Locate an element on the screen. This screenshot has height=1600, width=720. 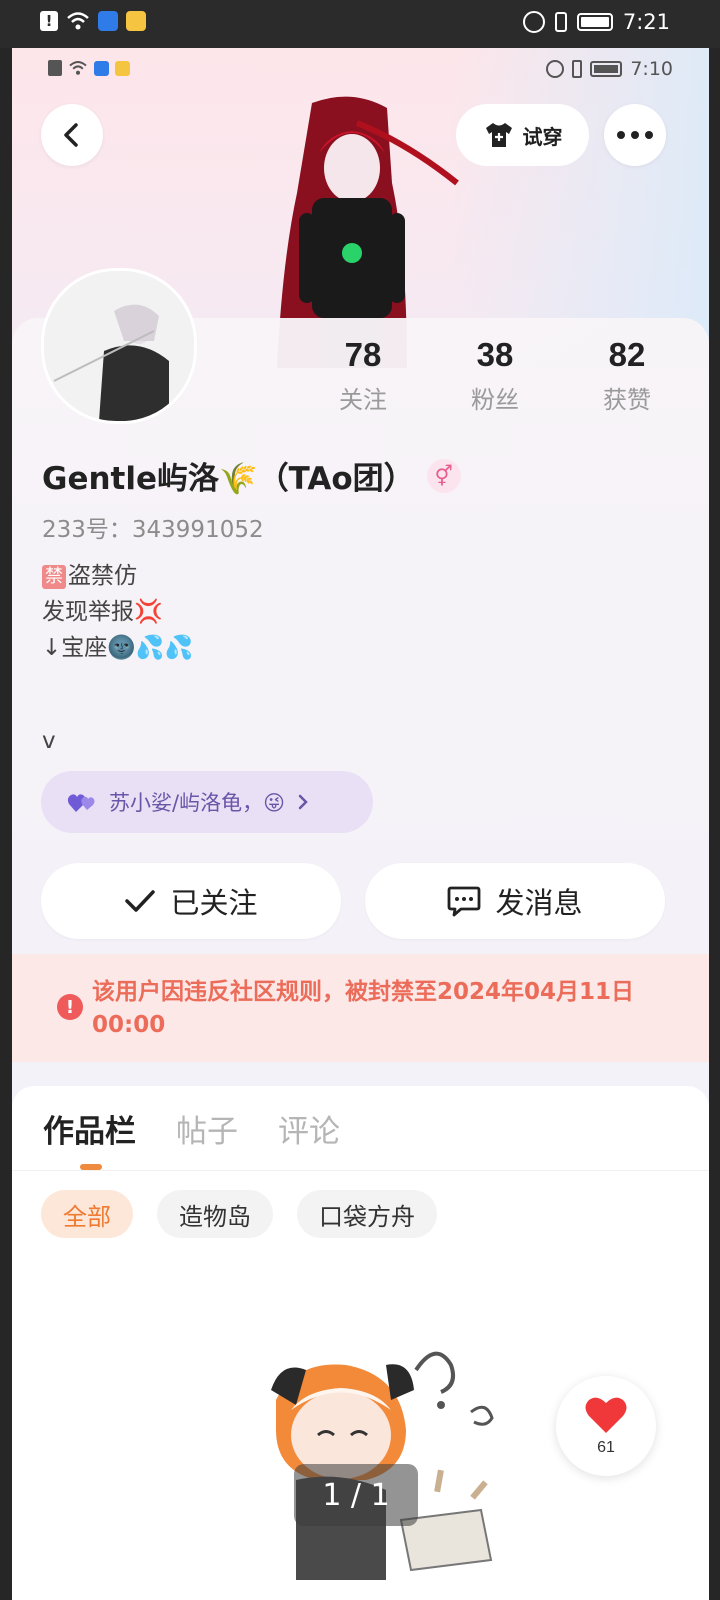
more-dots-icon is located at coordinates (635, 135).